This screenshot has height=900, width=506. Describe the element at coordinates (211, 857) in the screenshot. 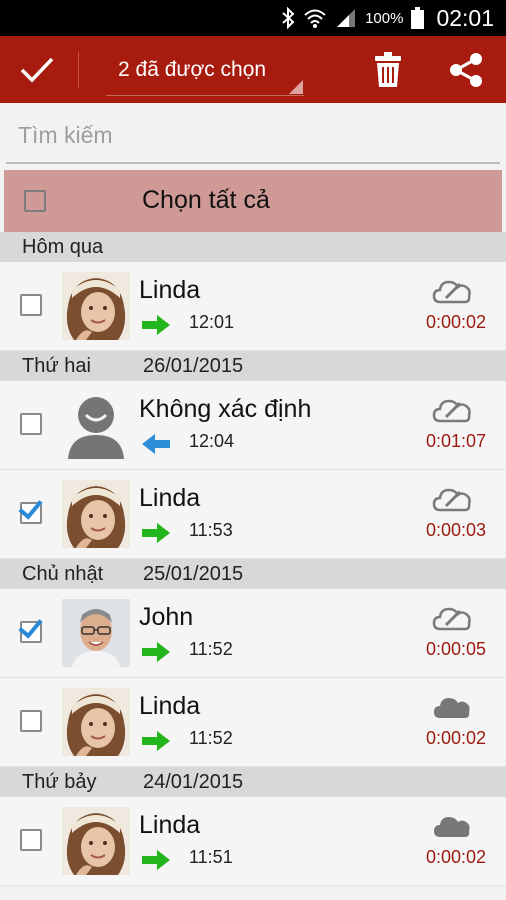

I see `call-time: 11:51` at that location.